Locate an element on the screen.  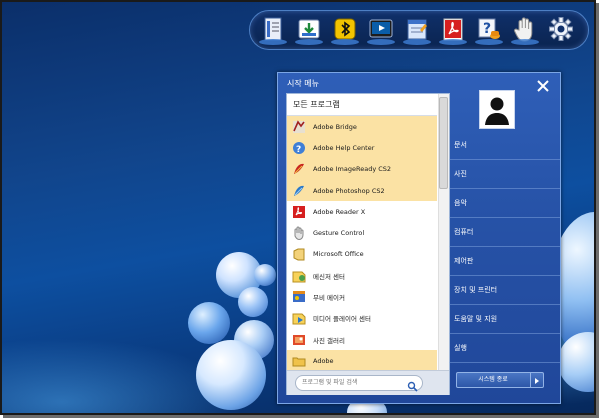
right-pane-list: 문서 사진 음악 컴퓨터 제어판 장치 및 프린터 도움말 및 지원 실행 is located at coordinates (504, 247).